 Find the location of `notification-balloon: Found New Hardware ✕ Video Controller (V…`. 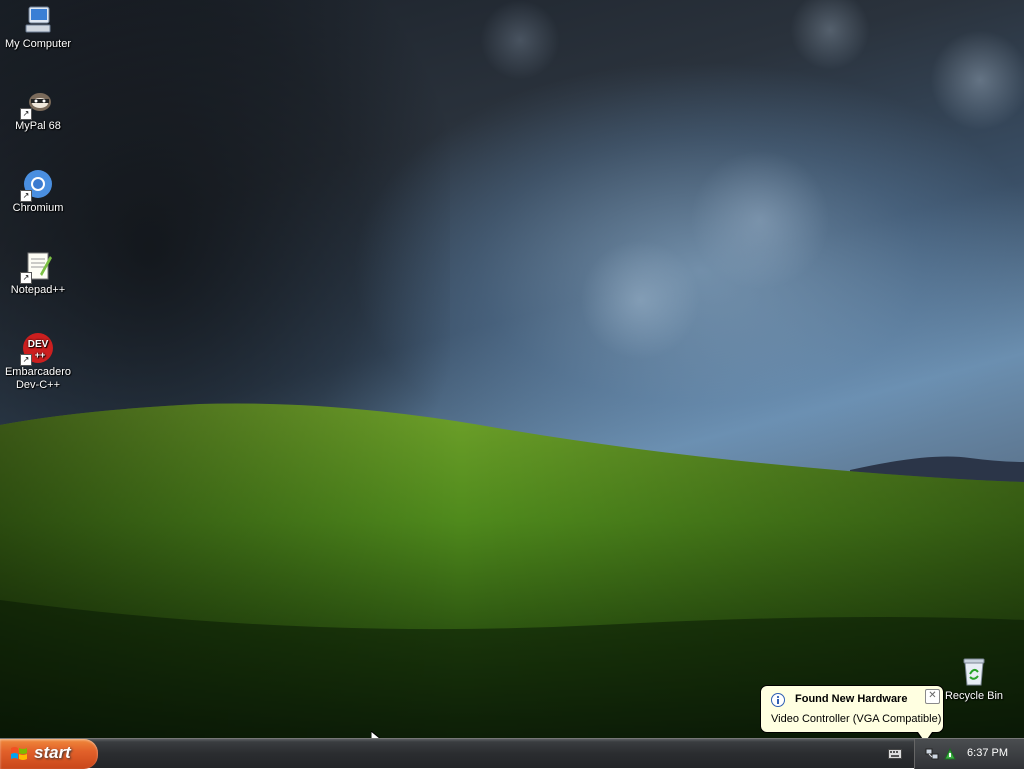

notification-balloon: Found New Hardware ✕ Video Controller (V… is located at coordinates (852, 709).